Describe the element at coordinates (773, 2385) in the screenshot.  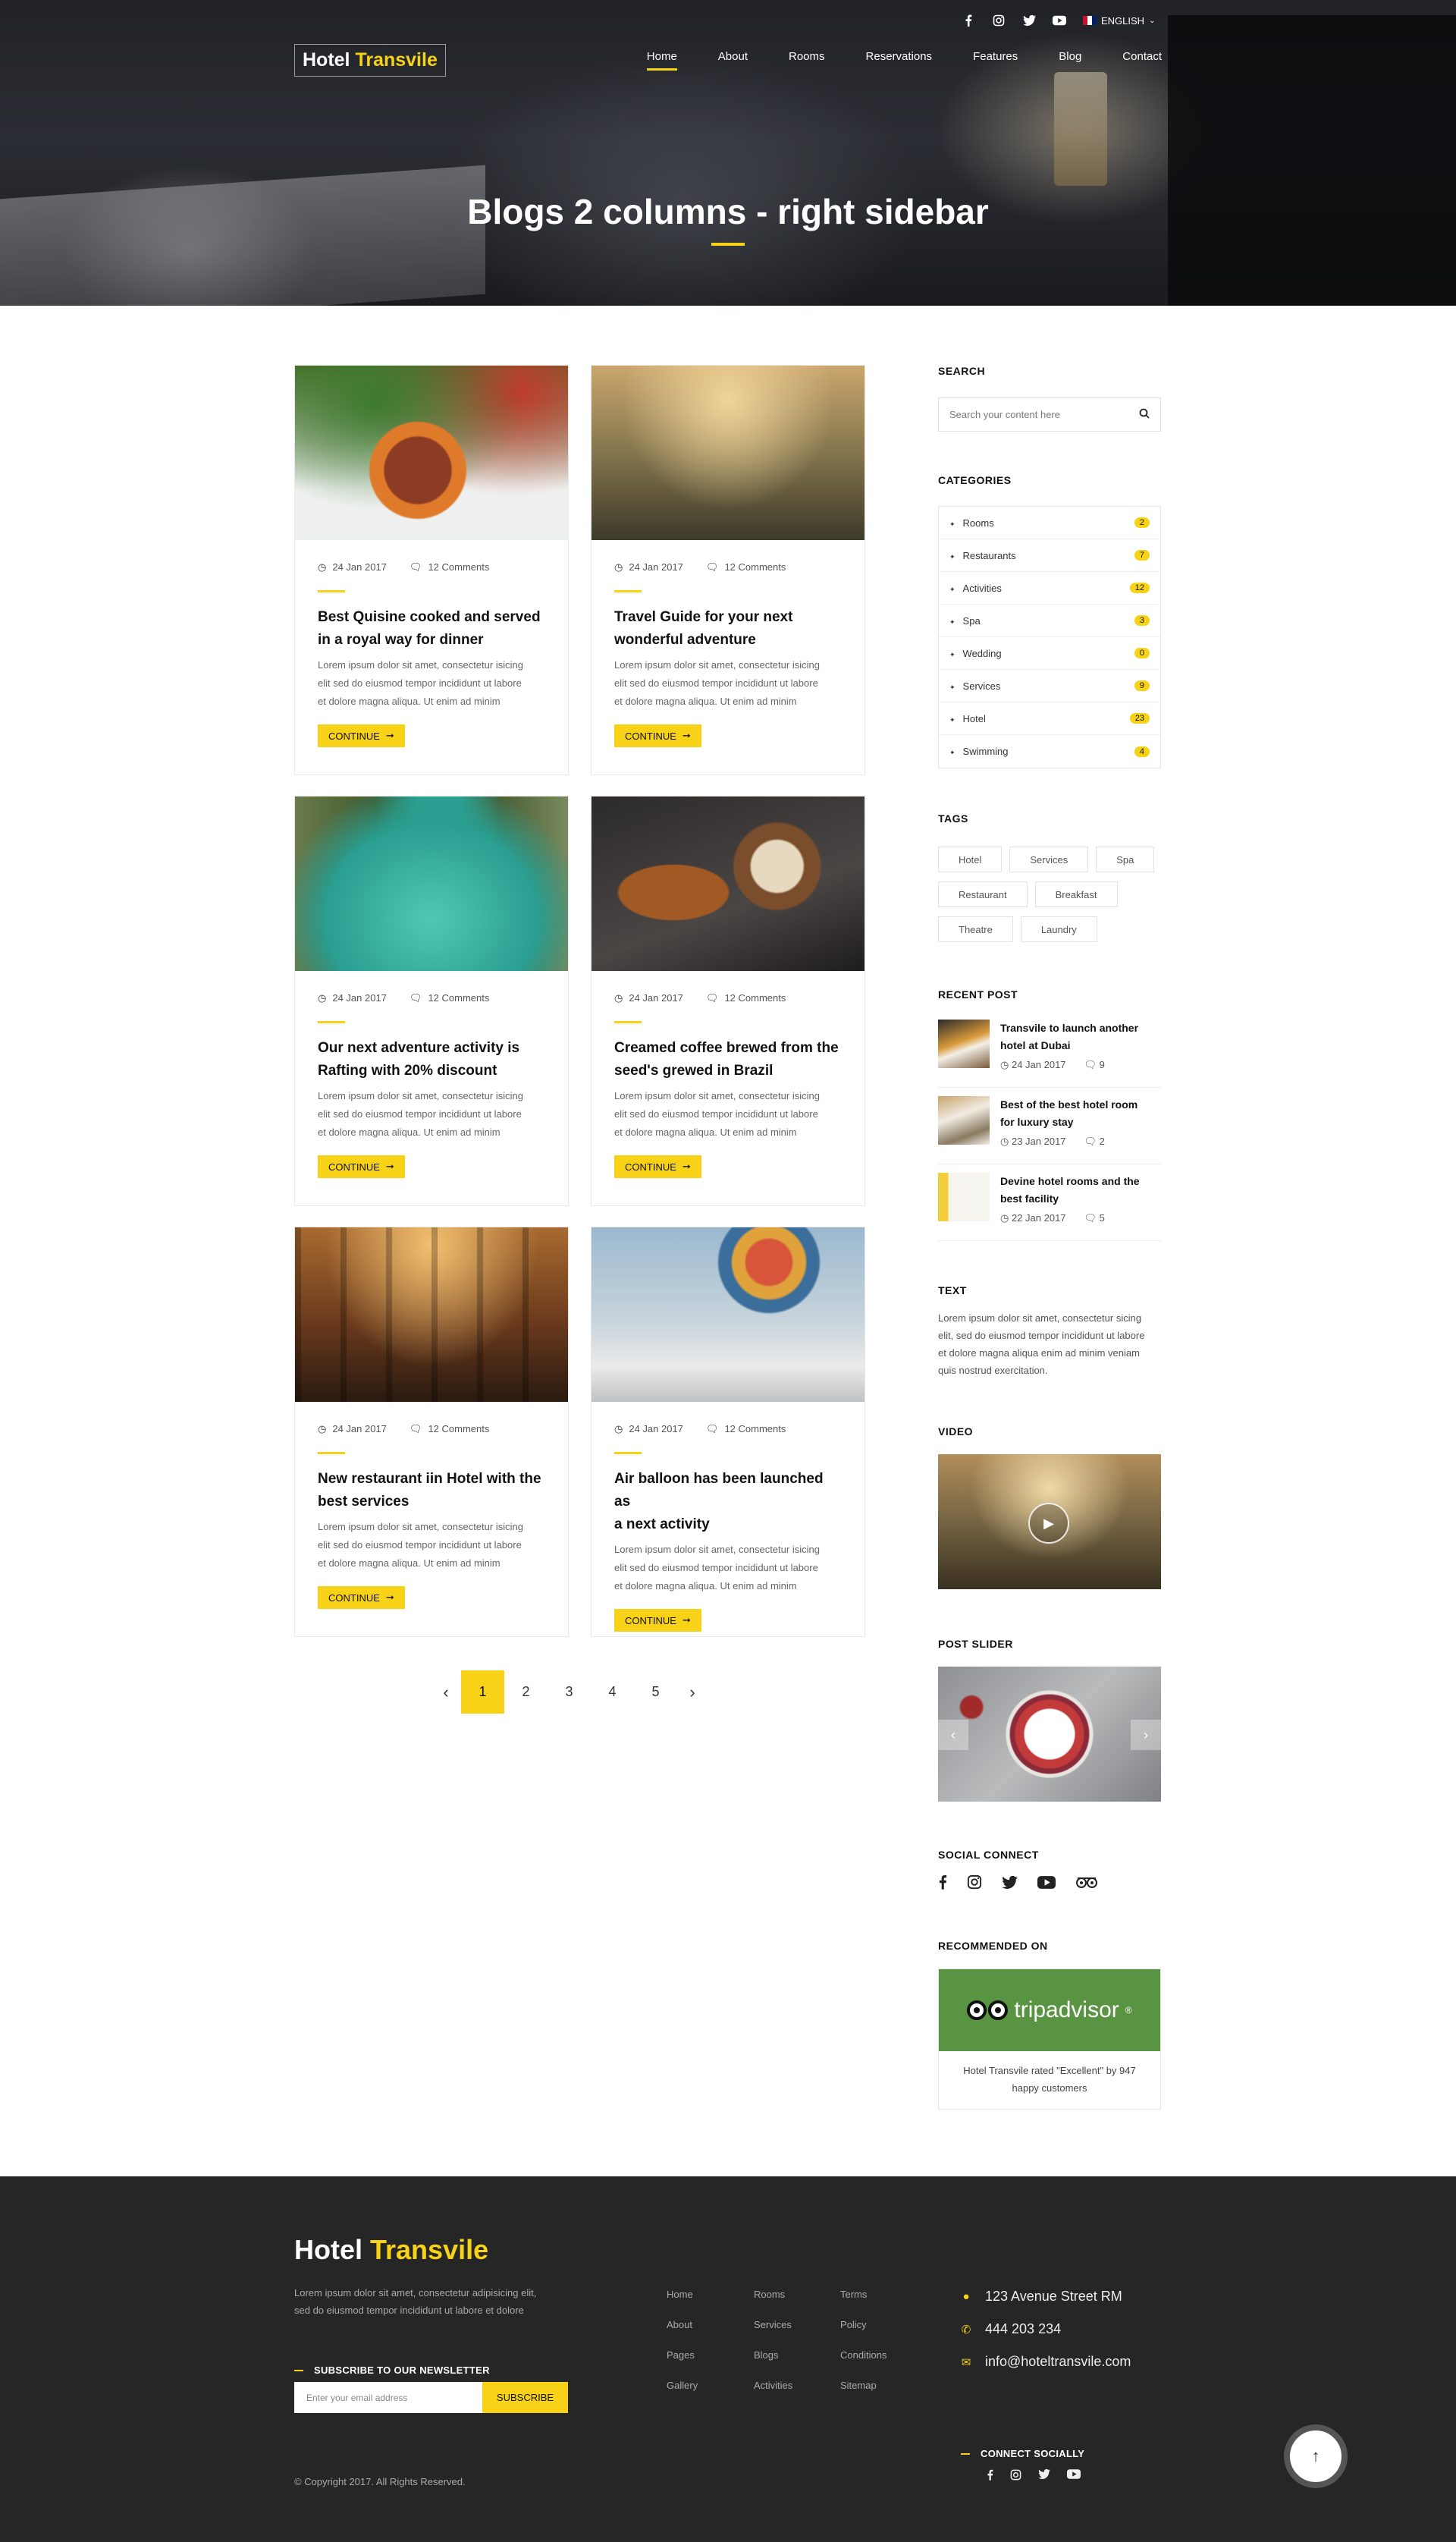
I see `footer-link: Activities` at that location.